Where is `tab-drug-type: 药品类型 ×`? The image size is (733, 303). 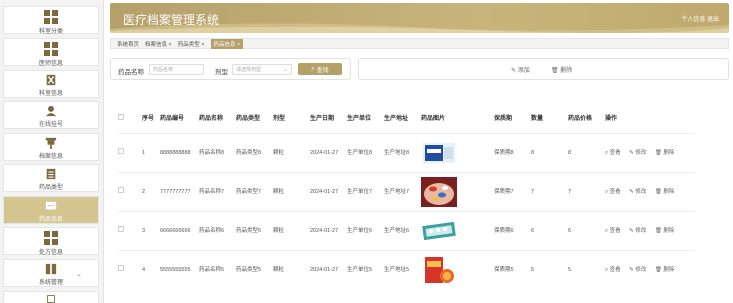 tab-drug-type: 药品类型 × is located at coordinates (191, 44).